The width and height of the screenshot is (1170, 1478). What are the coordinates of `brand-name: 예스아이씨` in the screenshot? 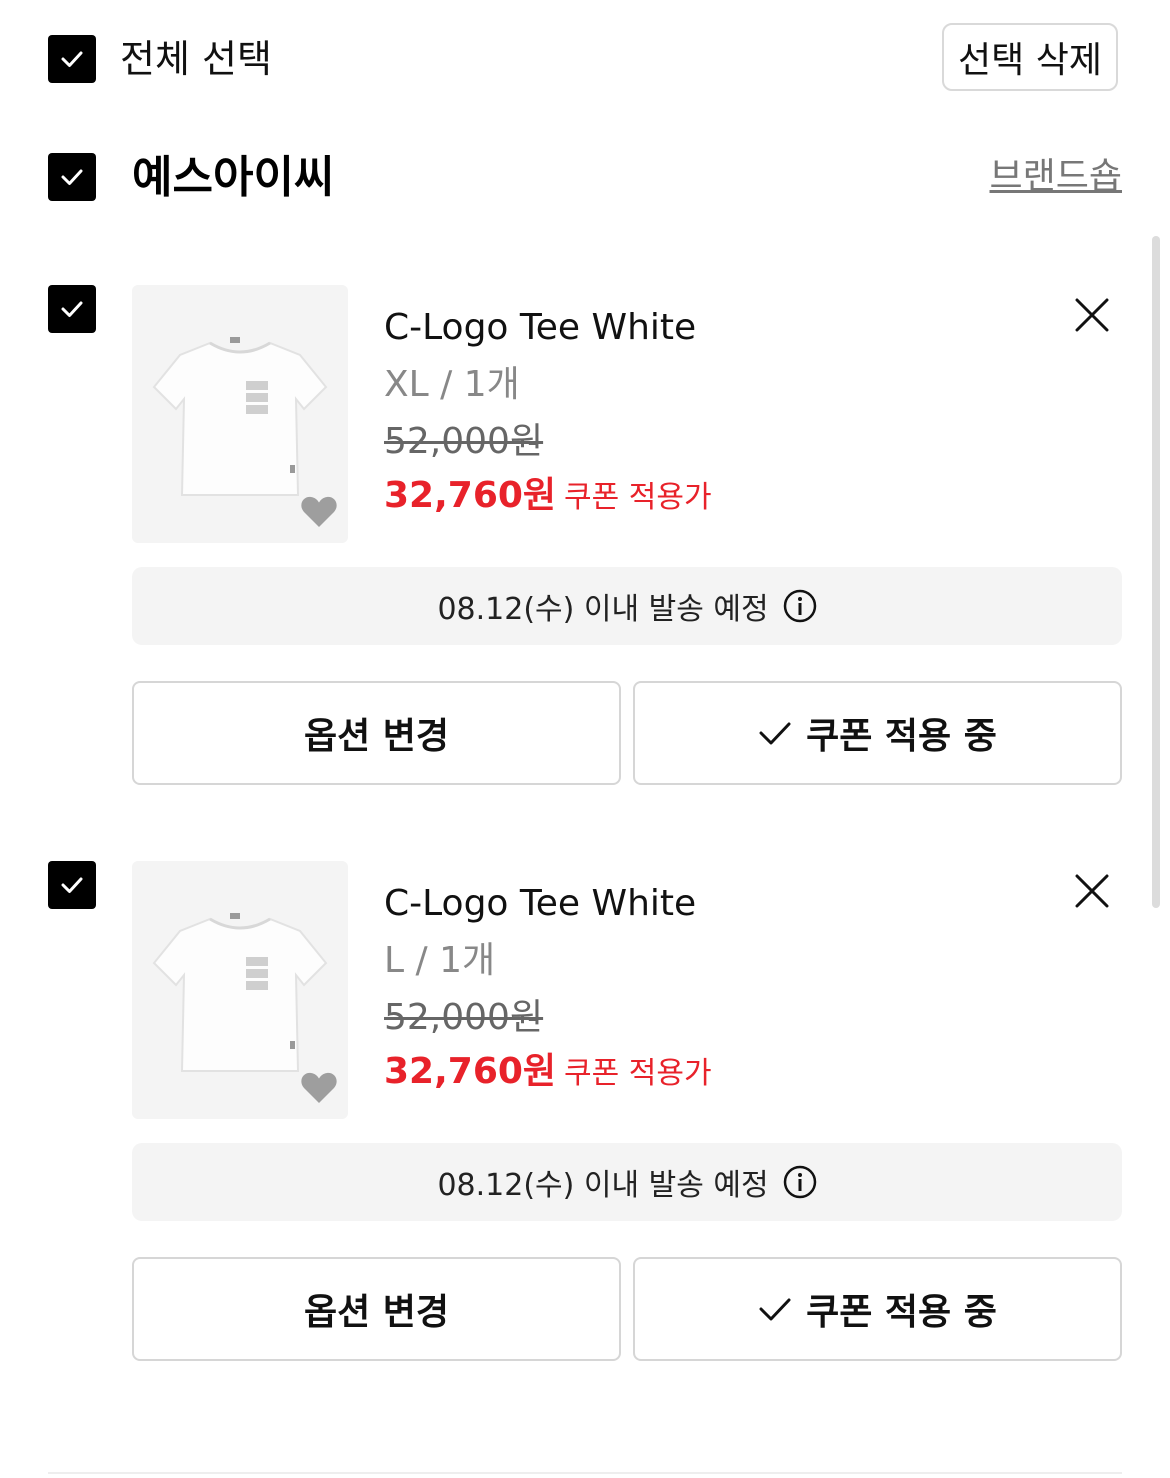 It's located at (233, 177).